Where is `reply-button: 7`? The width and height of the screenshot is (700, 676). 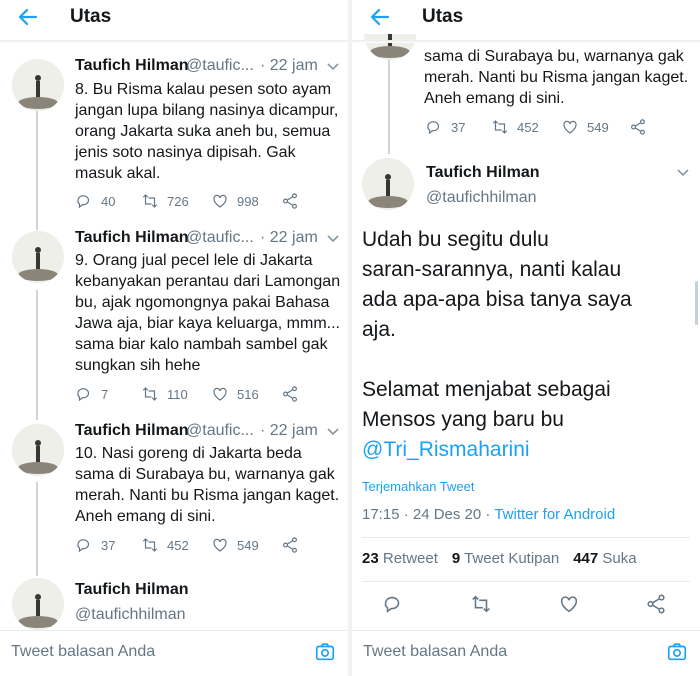
reply-button: 7 is located at coordinates (91, 394).